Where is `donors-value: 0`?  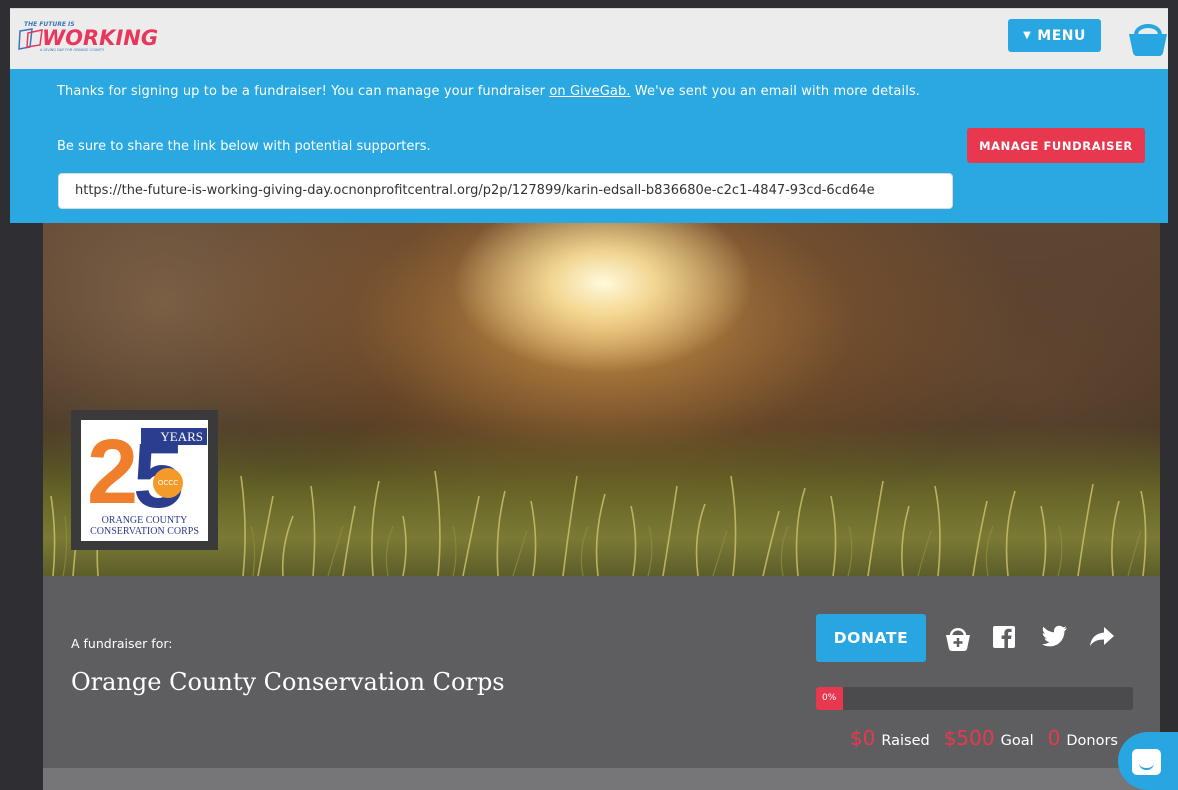 donors-value: 0 is located at coordinates (1054, 738).